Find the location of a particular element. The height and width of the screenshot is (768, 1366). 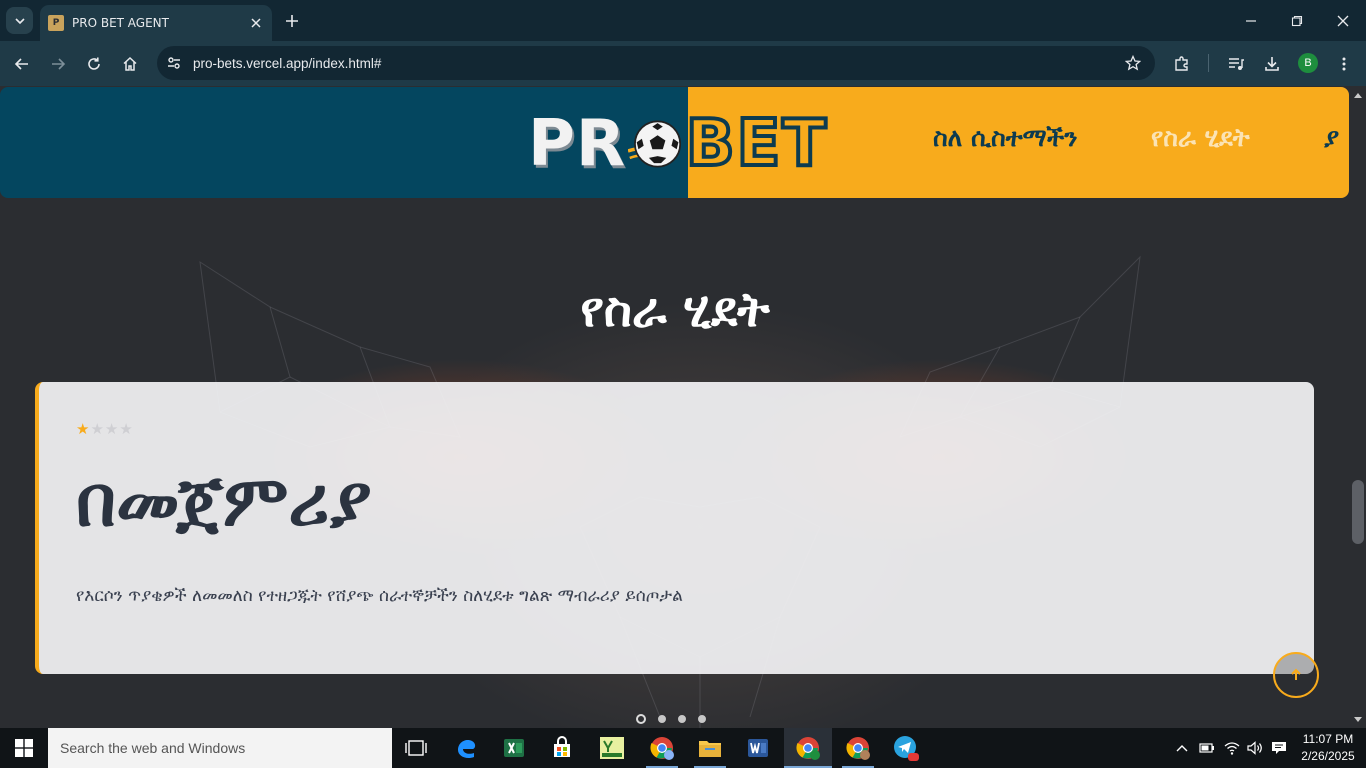

tune-icon is located at coordinates (174, 63).